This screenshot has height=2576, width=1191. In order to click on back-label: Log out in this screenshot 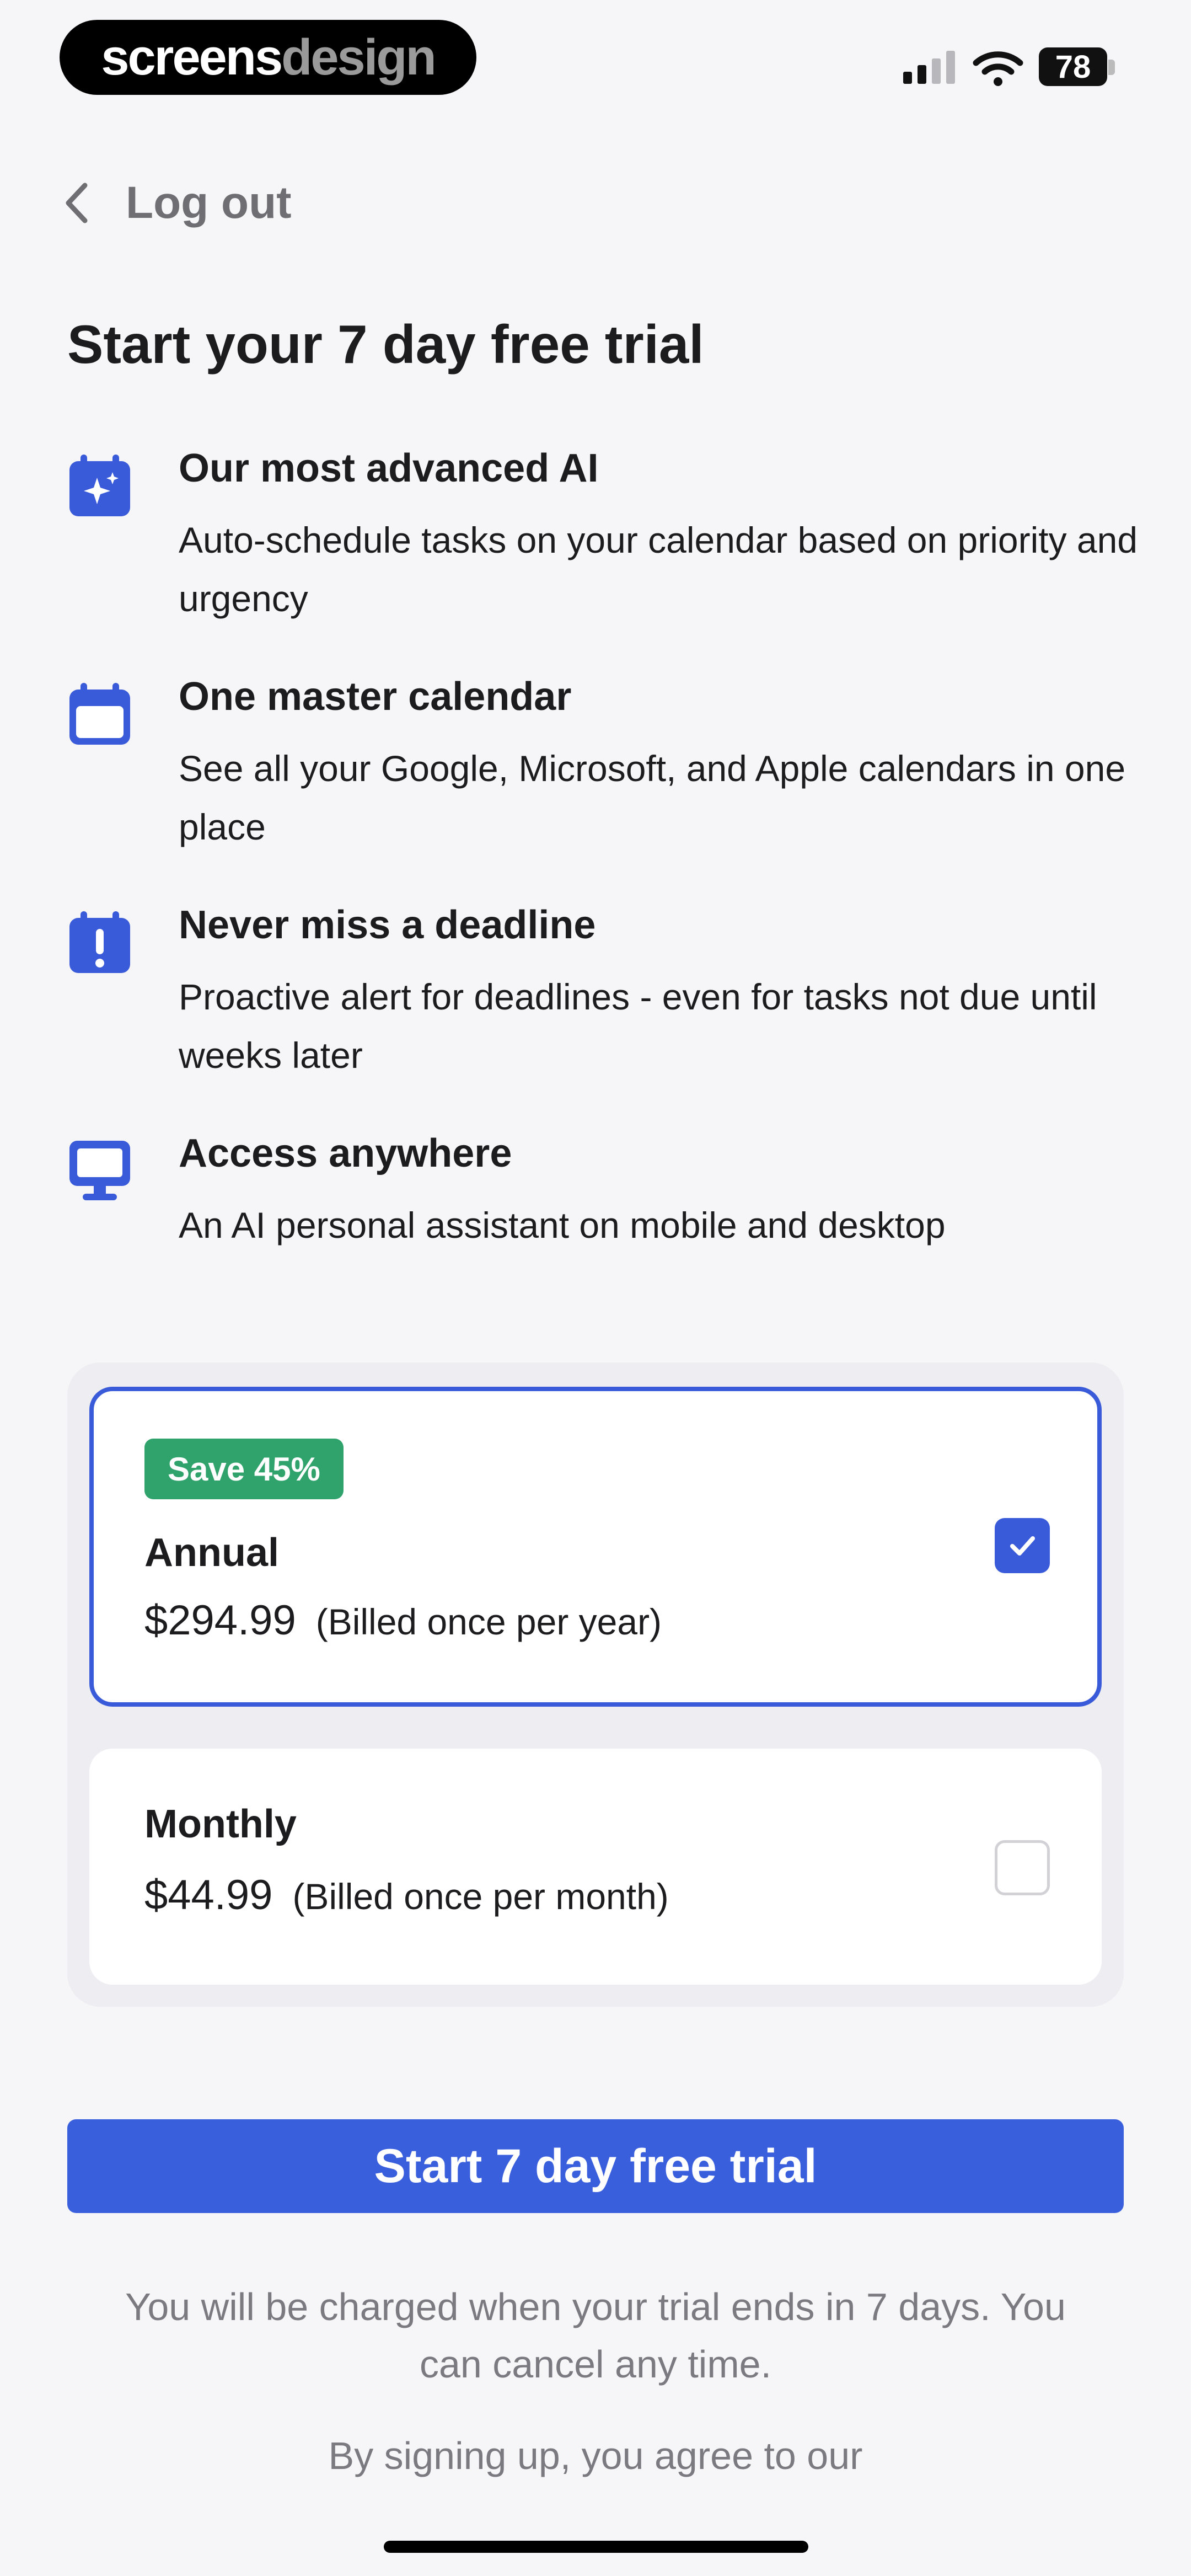, I will do `click(209, 203)`.